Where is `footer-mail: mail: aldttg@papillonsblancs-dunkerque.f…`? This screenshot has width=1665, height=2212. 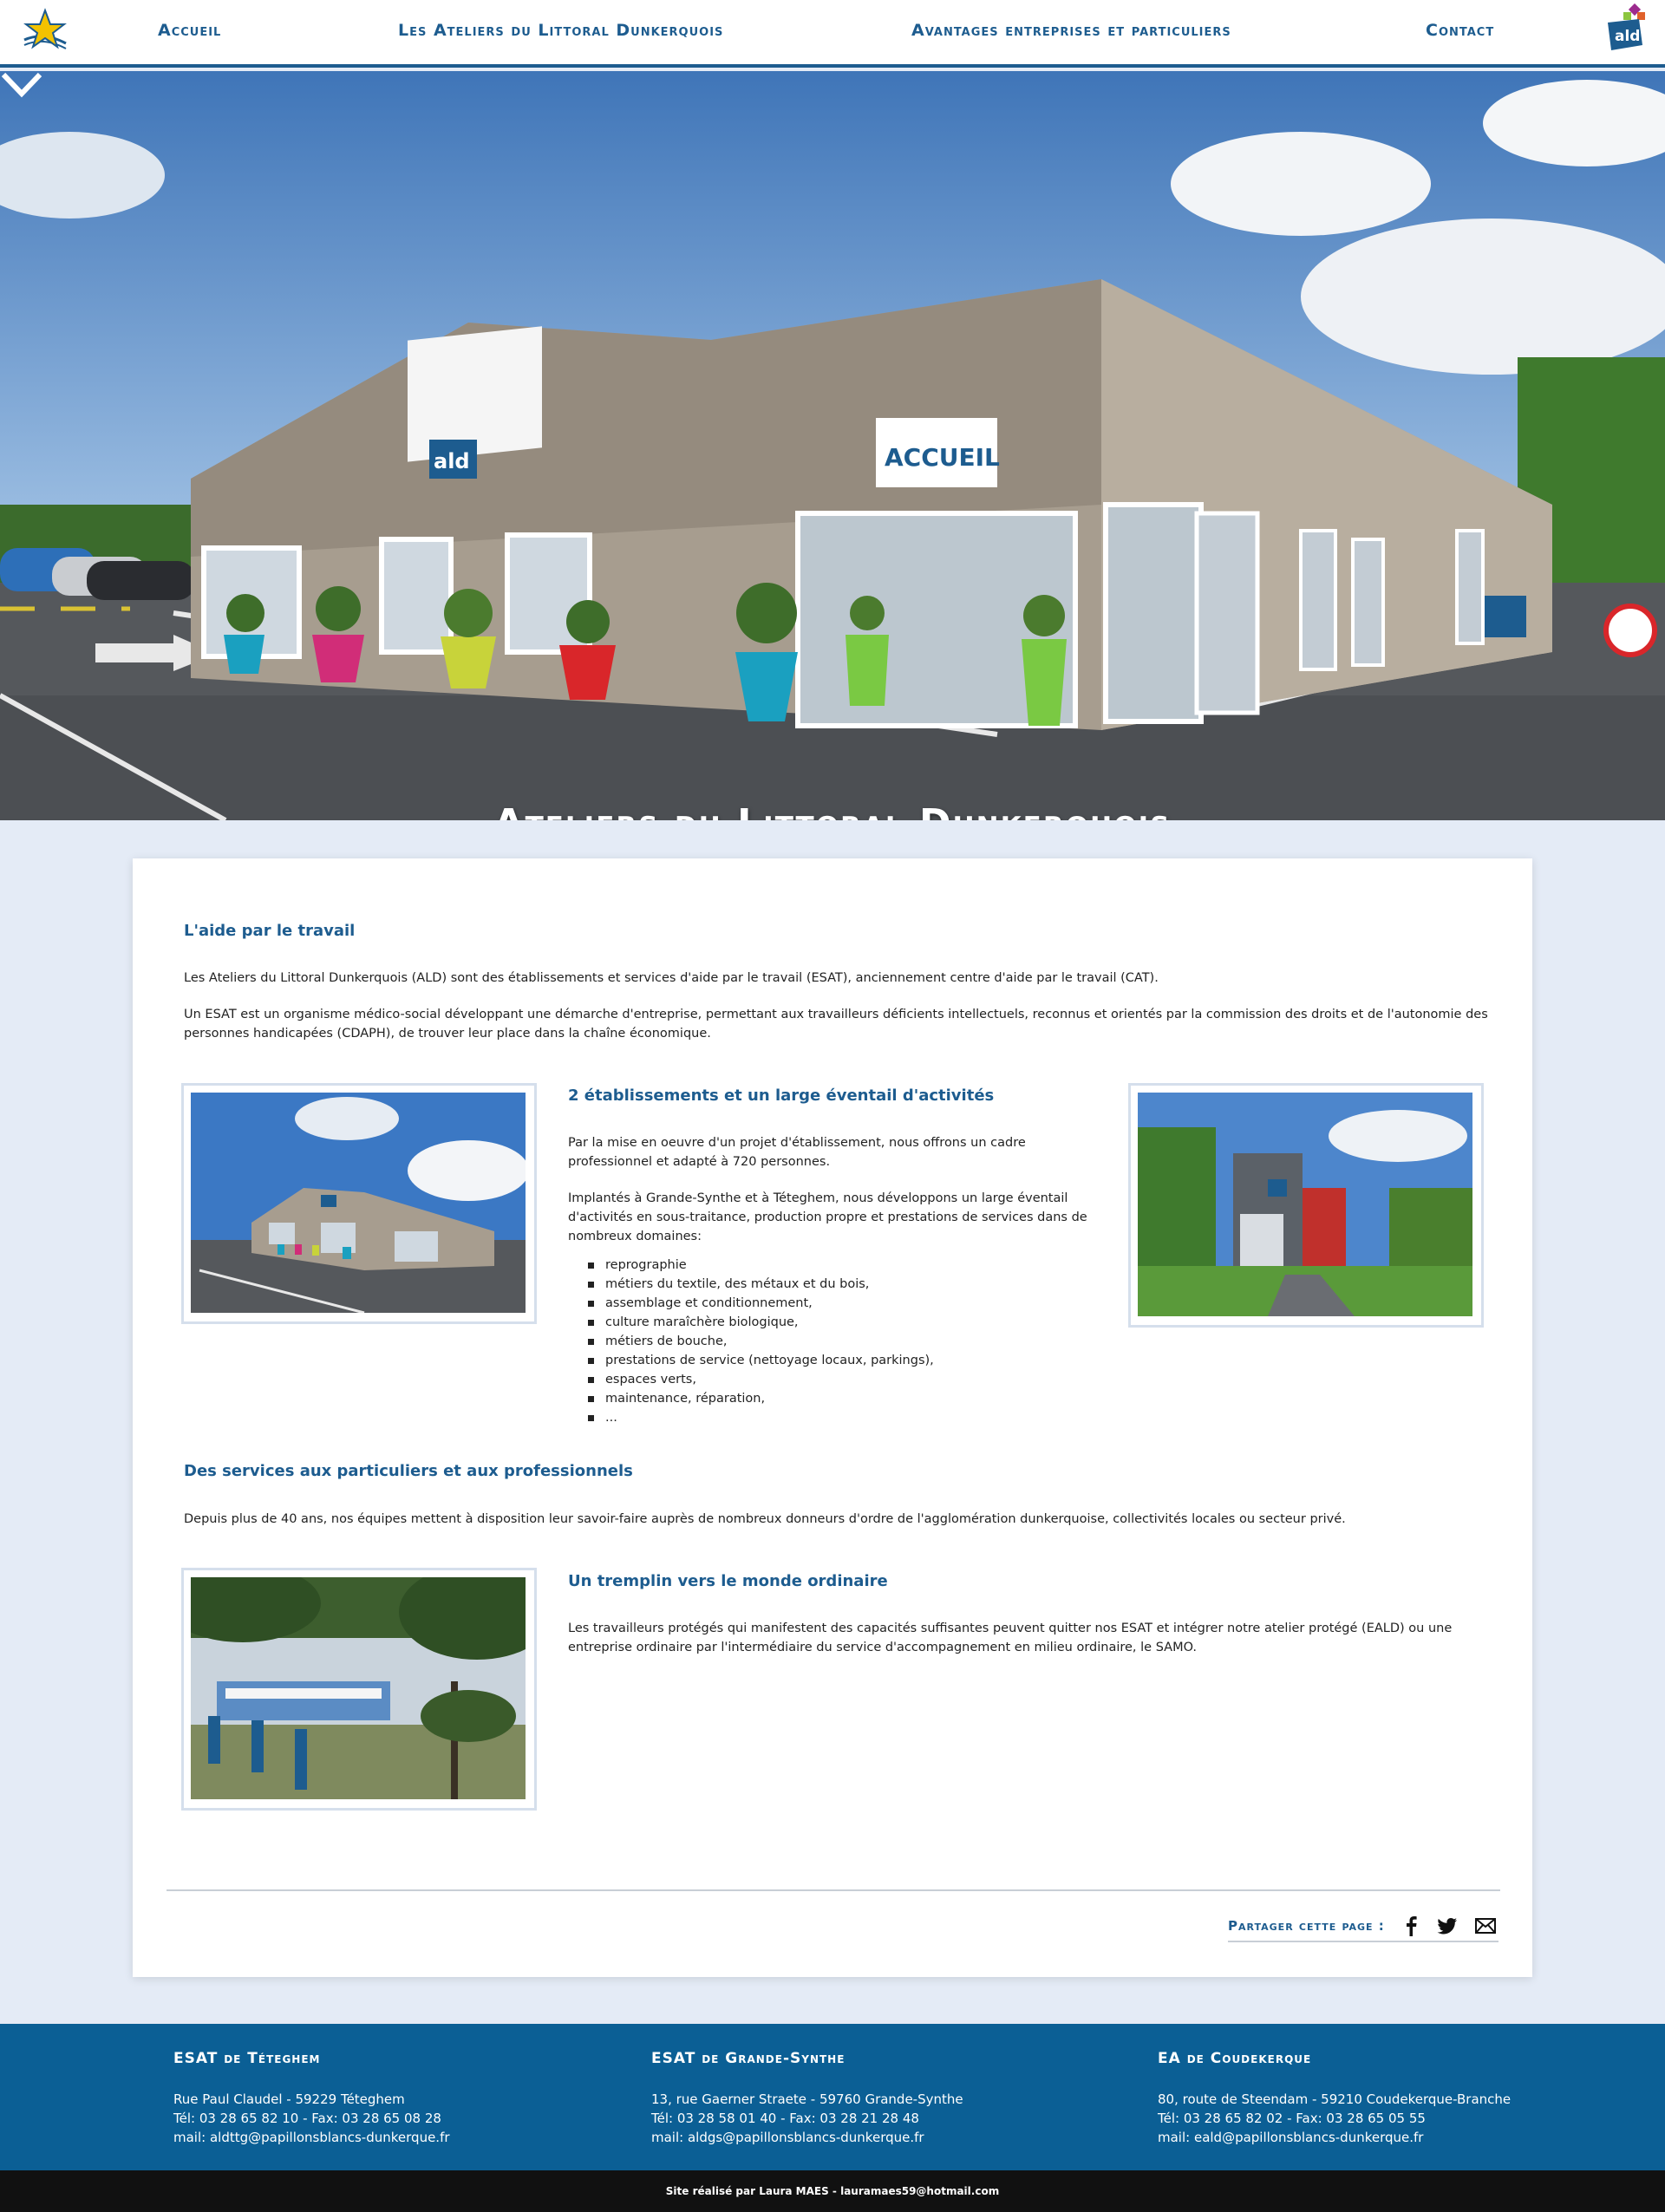 footer-mail: mail: aldttg@papillonsblancs-dunkerque.f… is located at coordinates (311, 2137).